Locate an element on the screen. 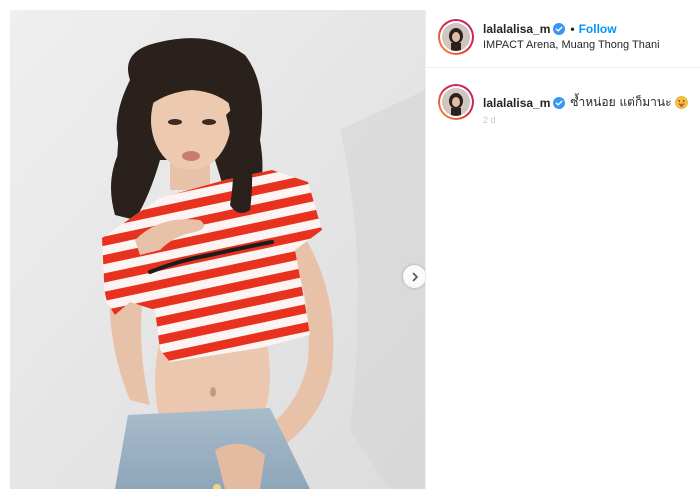 The width and height of the screenshot is (700, 499). story-ring is located at coordinates (456, 37).